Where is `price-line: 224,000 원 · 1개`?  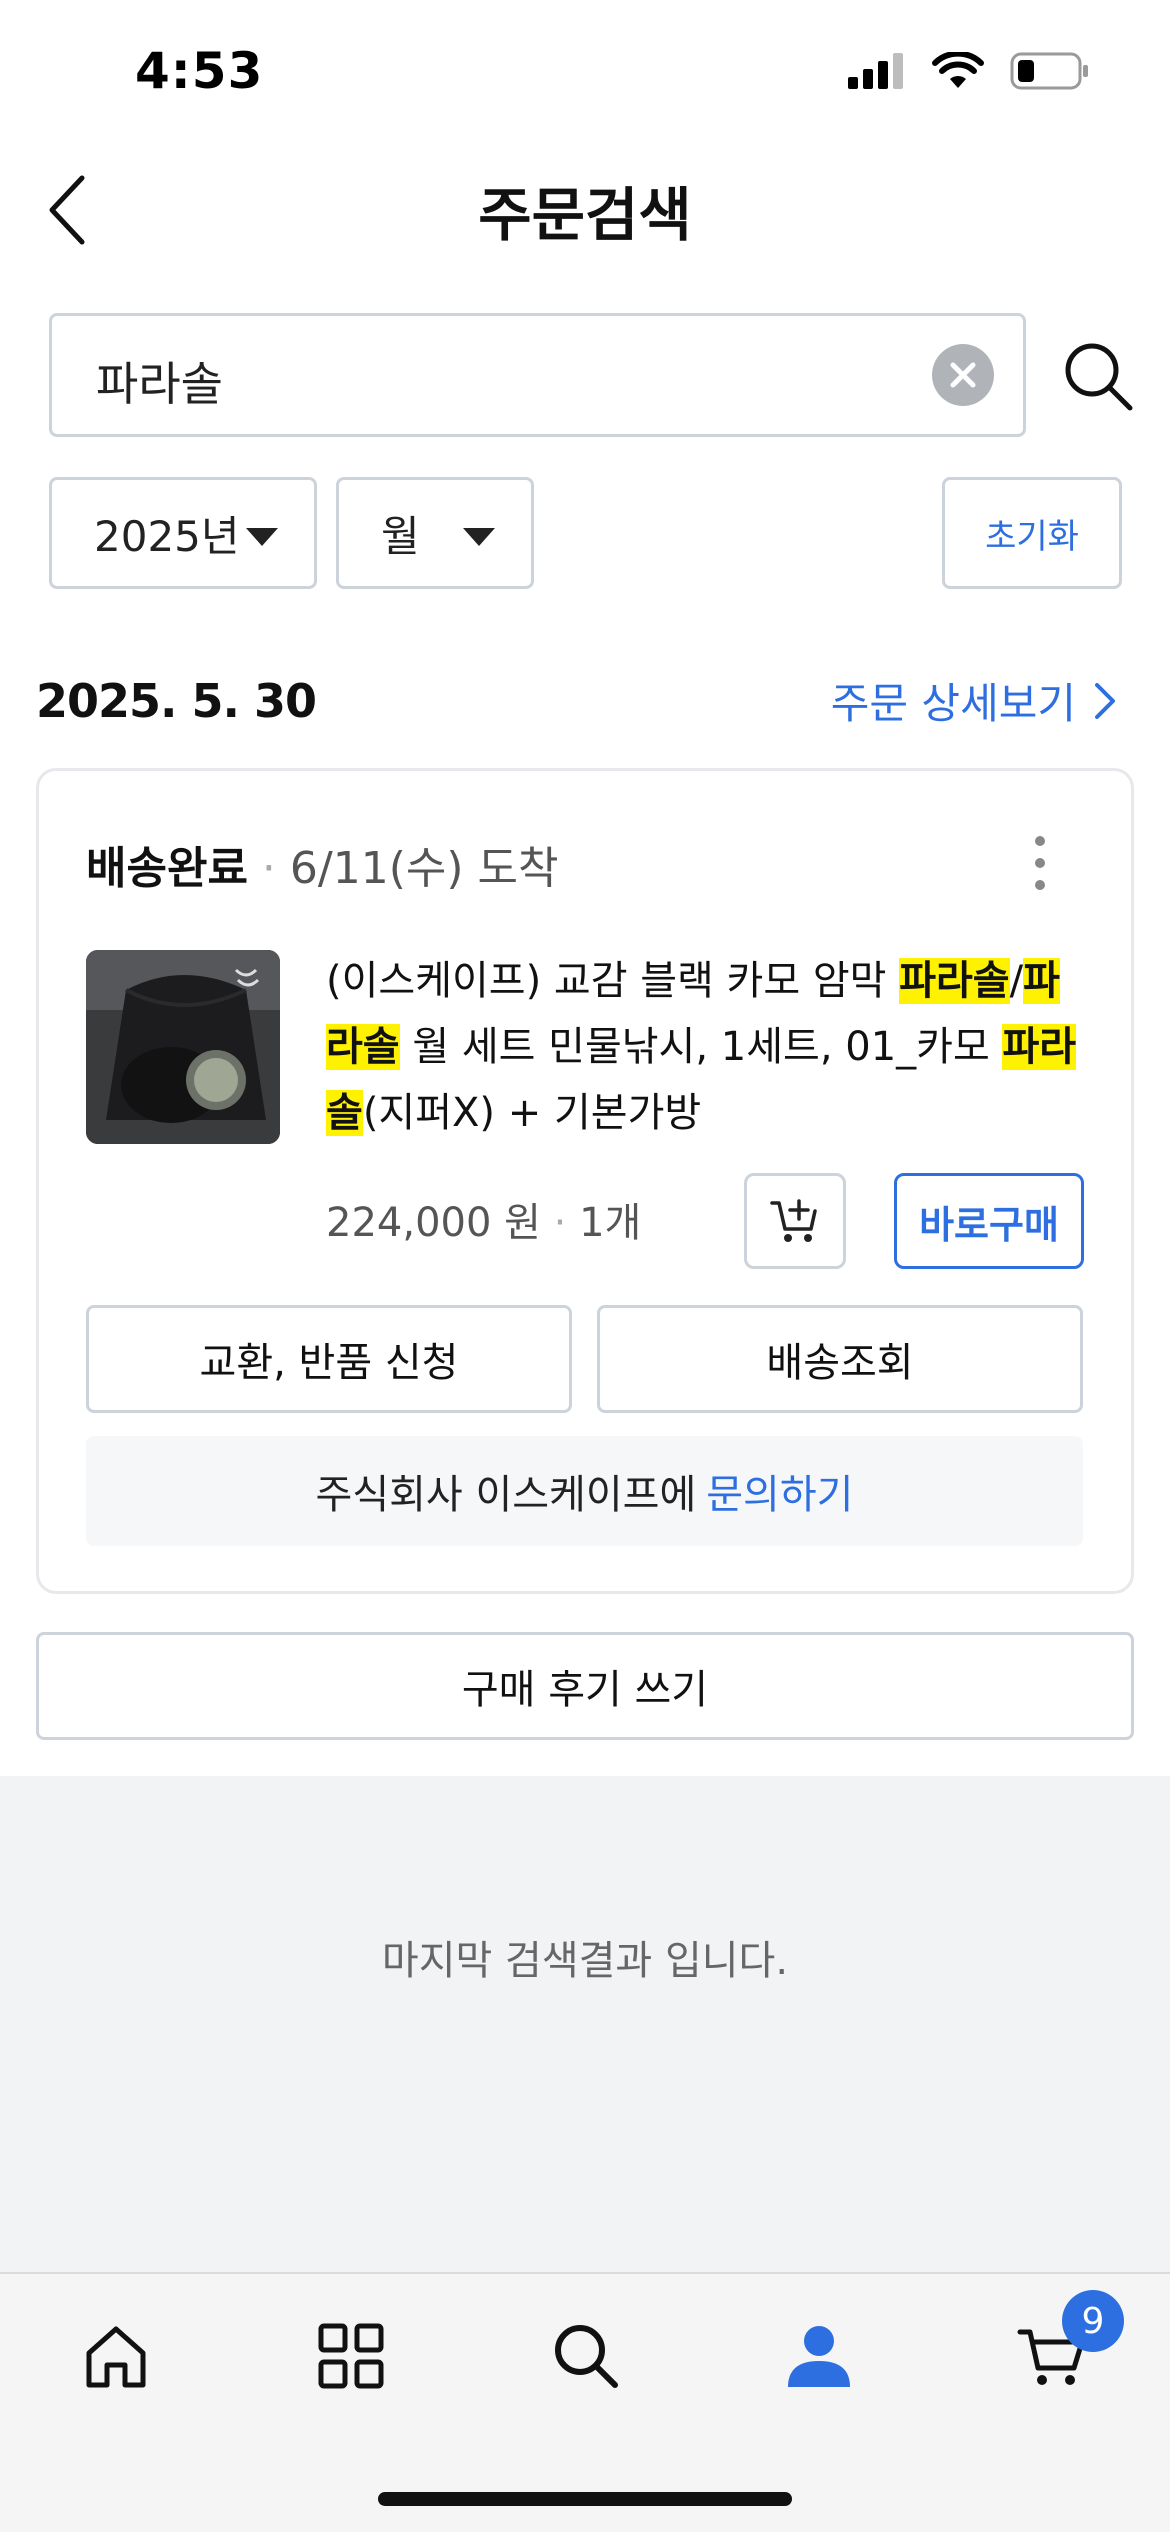
price-line: 224,000 원 · 1개 is located at coordinates (483, 1219).